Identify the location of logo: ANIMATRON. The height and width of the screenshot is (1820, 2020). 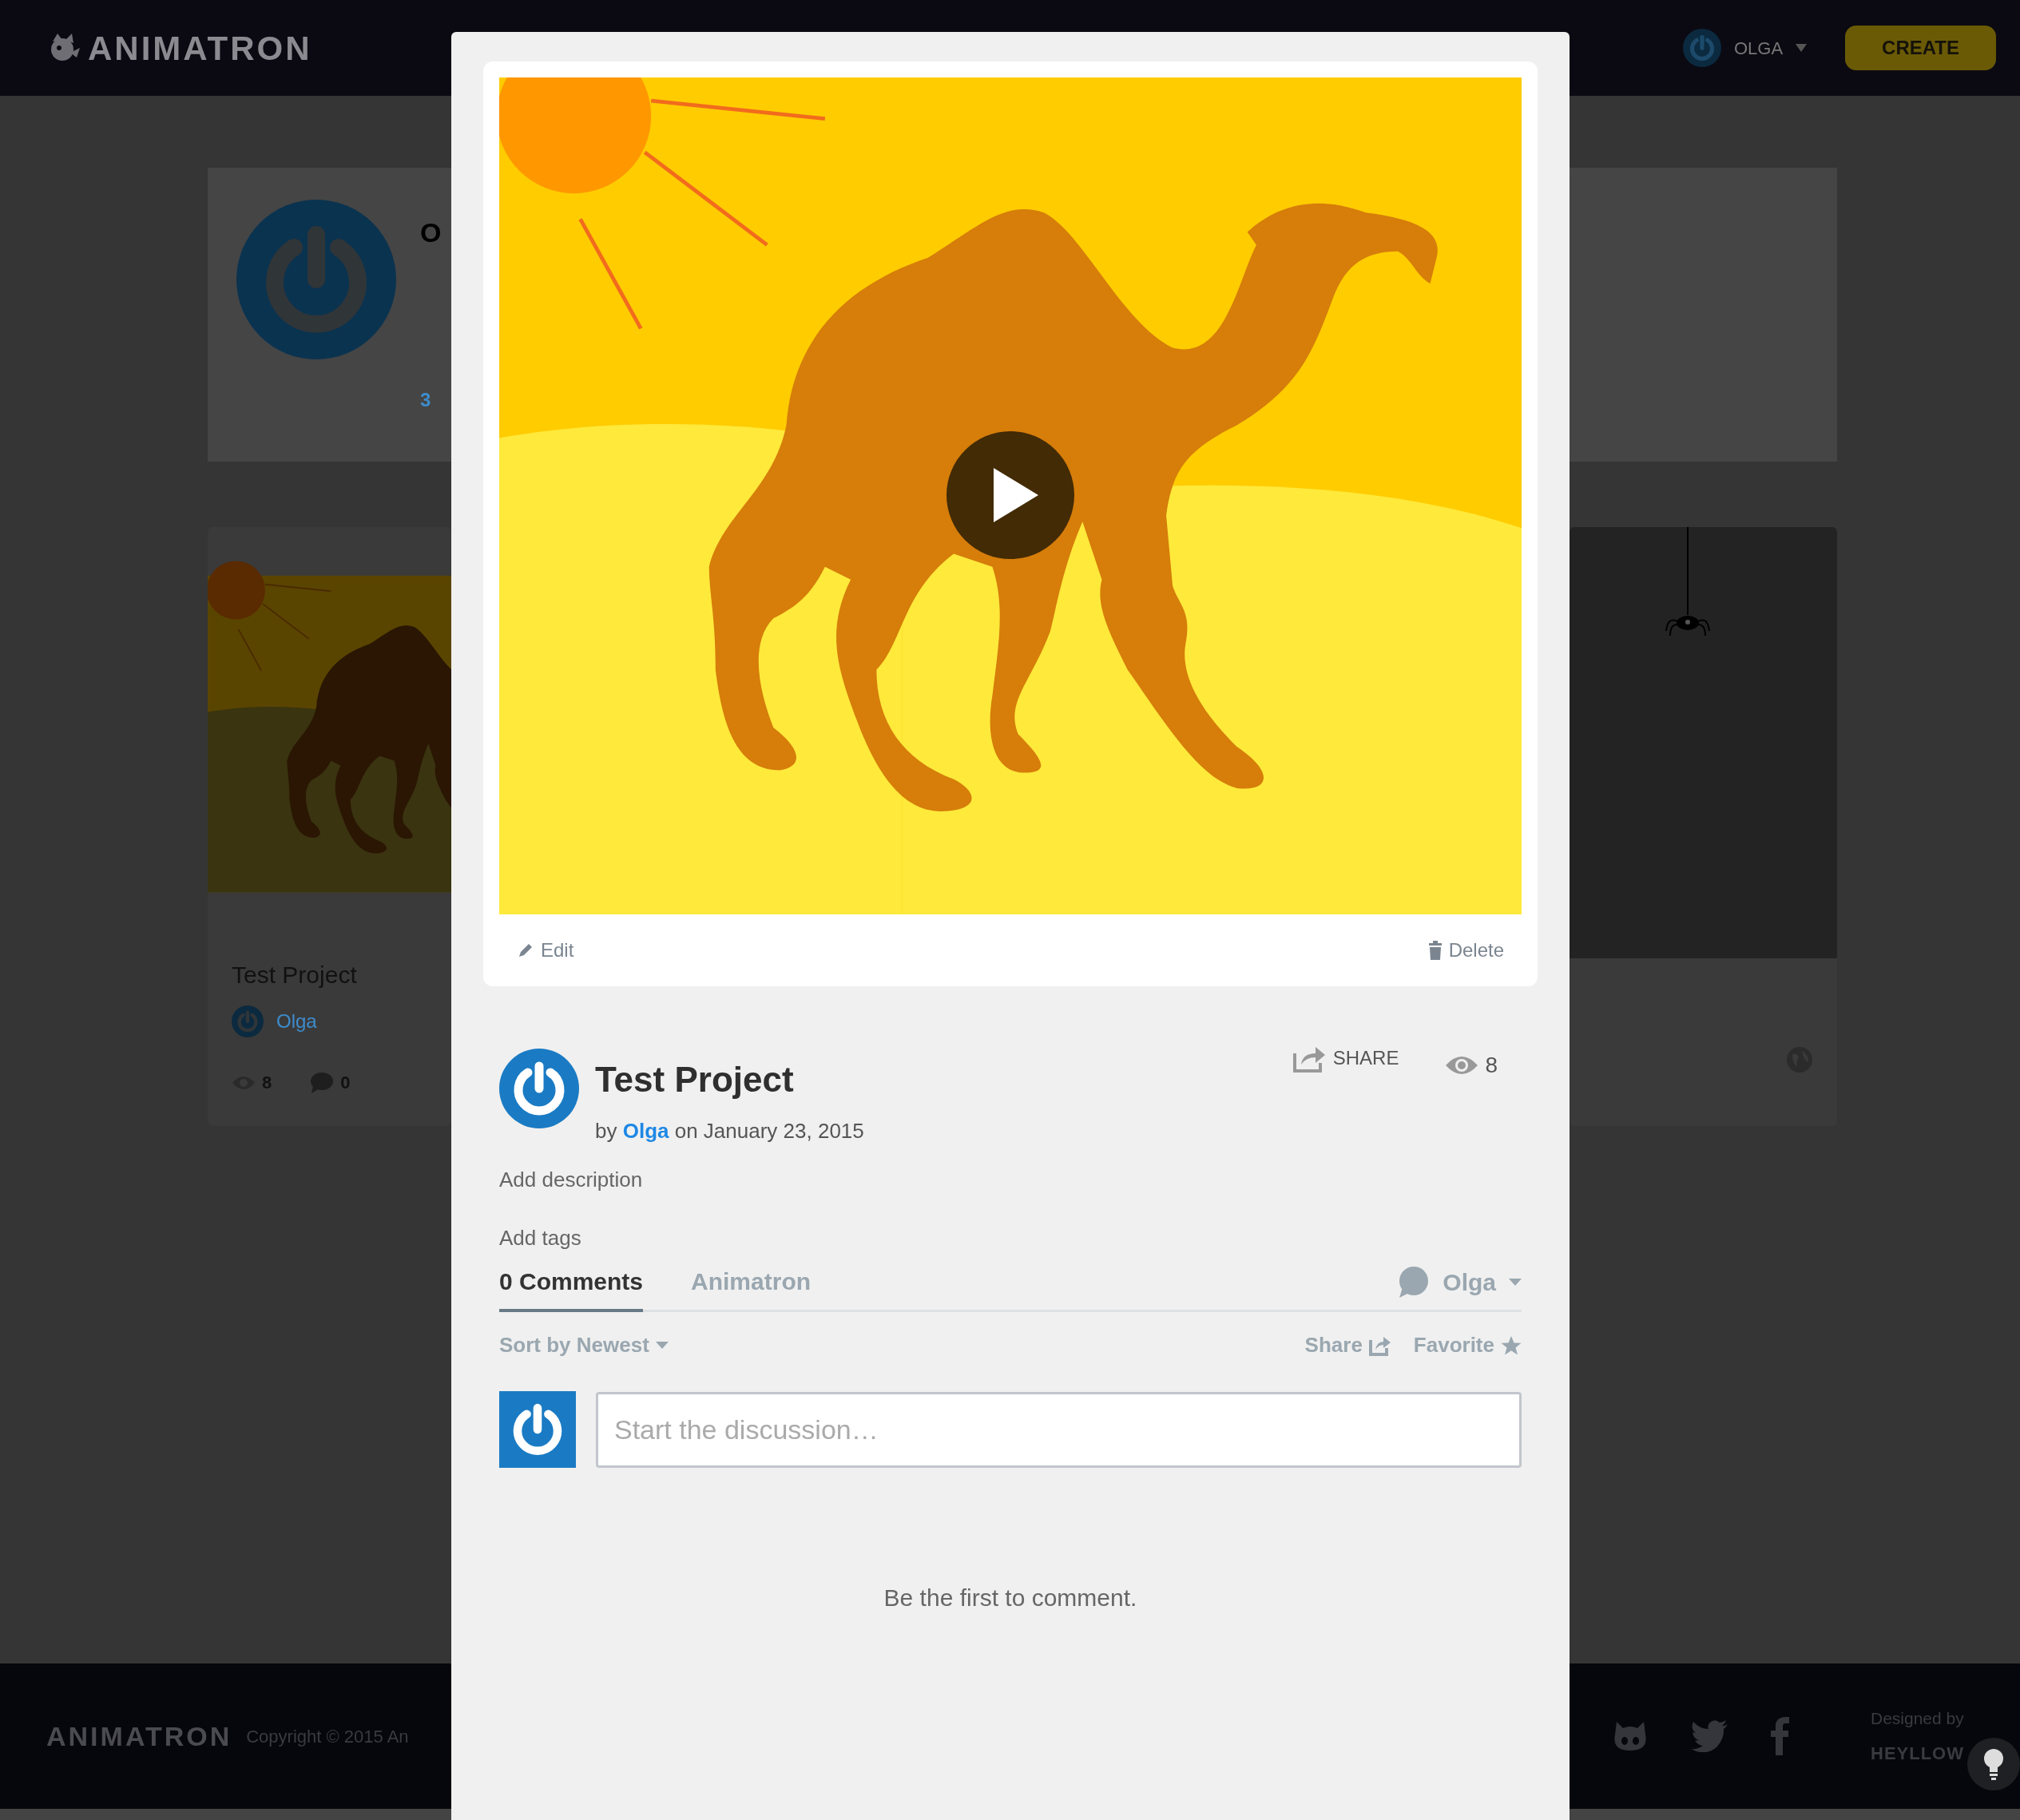
(200, 47).